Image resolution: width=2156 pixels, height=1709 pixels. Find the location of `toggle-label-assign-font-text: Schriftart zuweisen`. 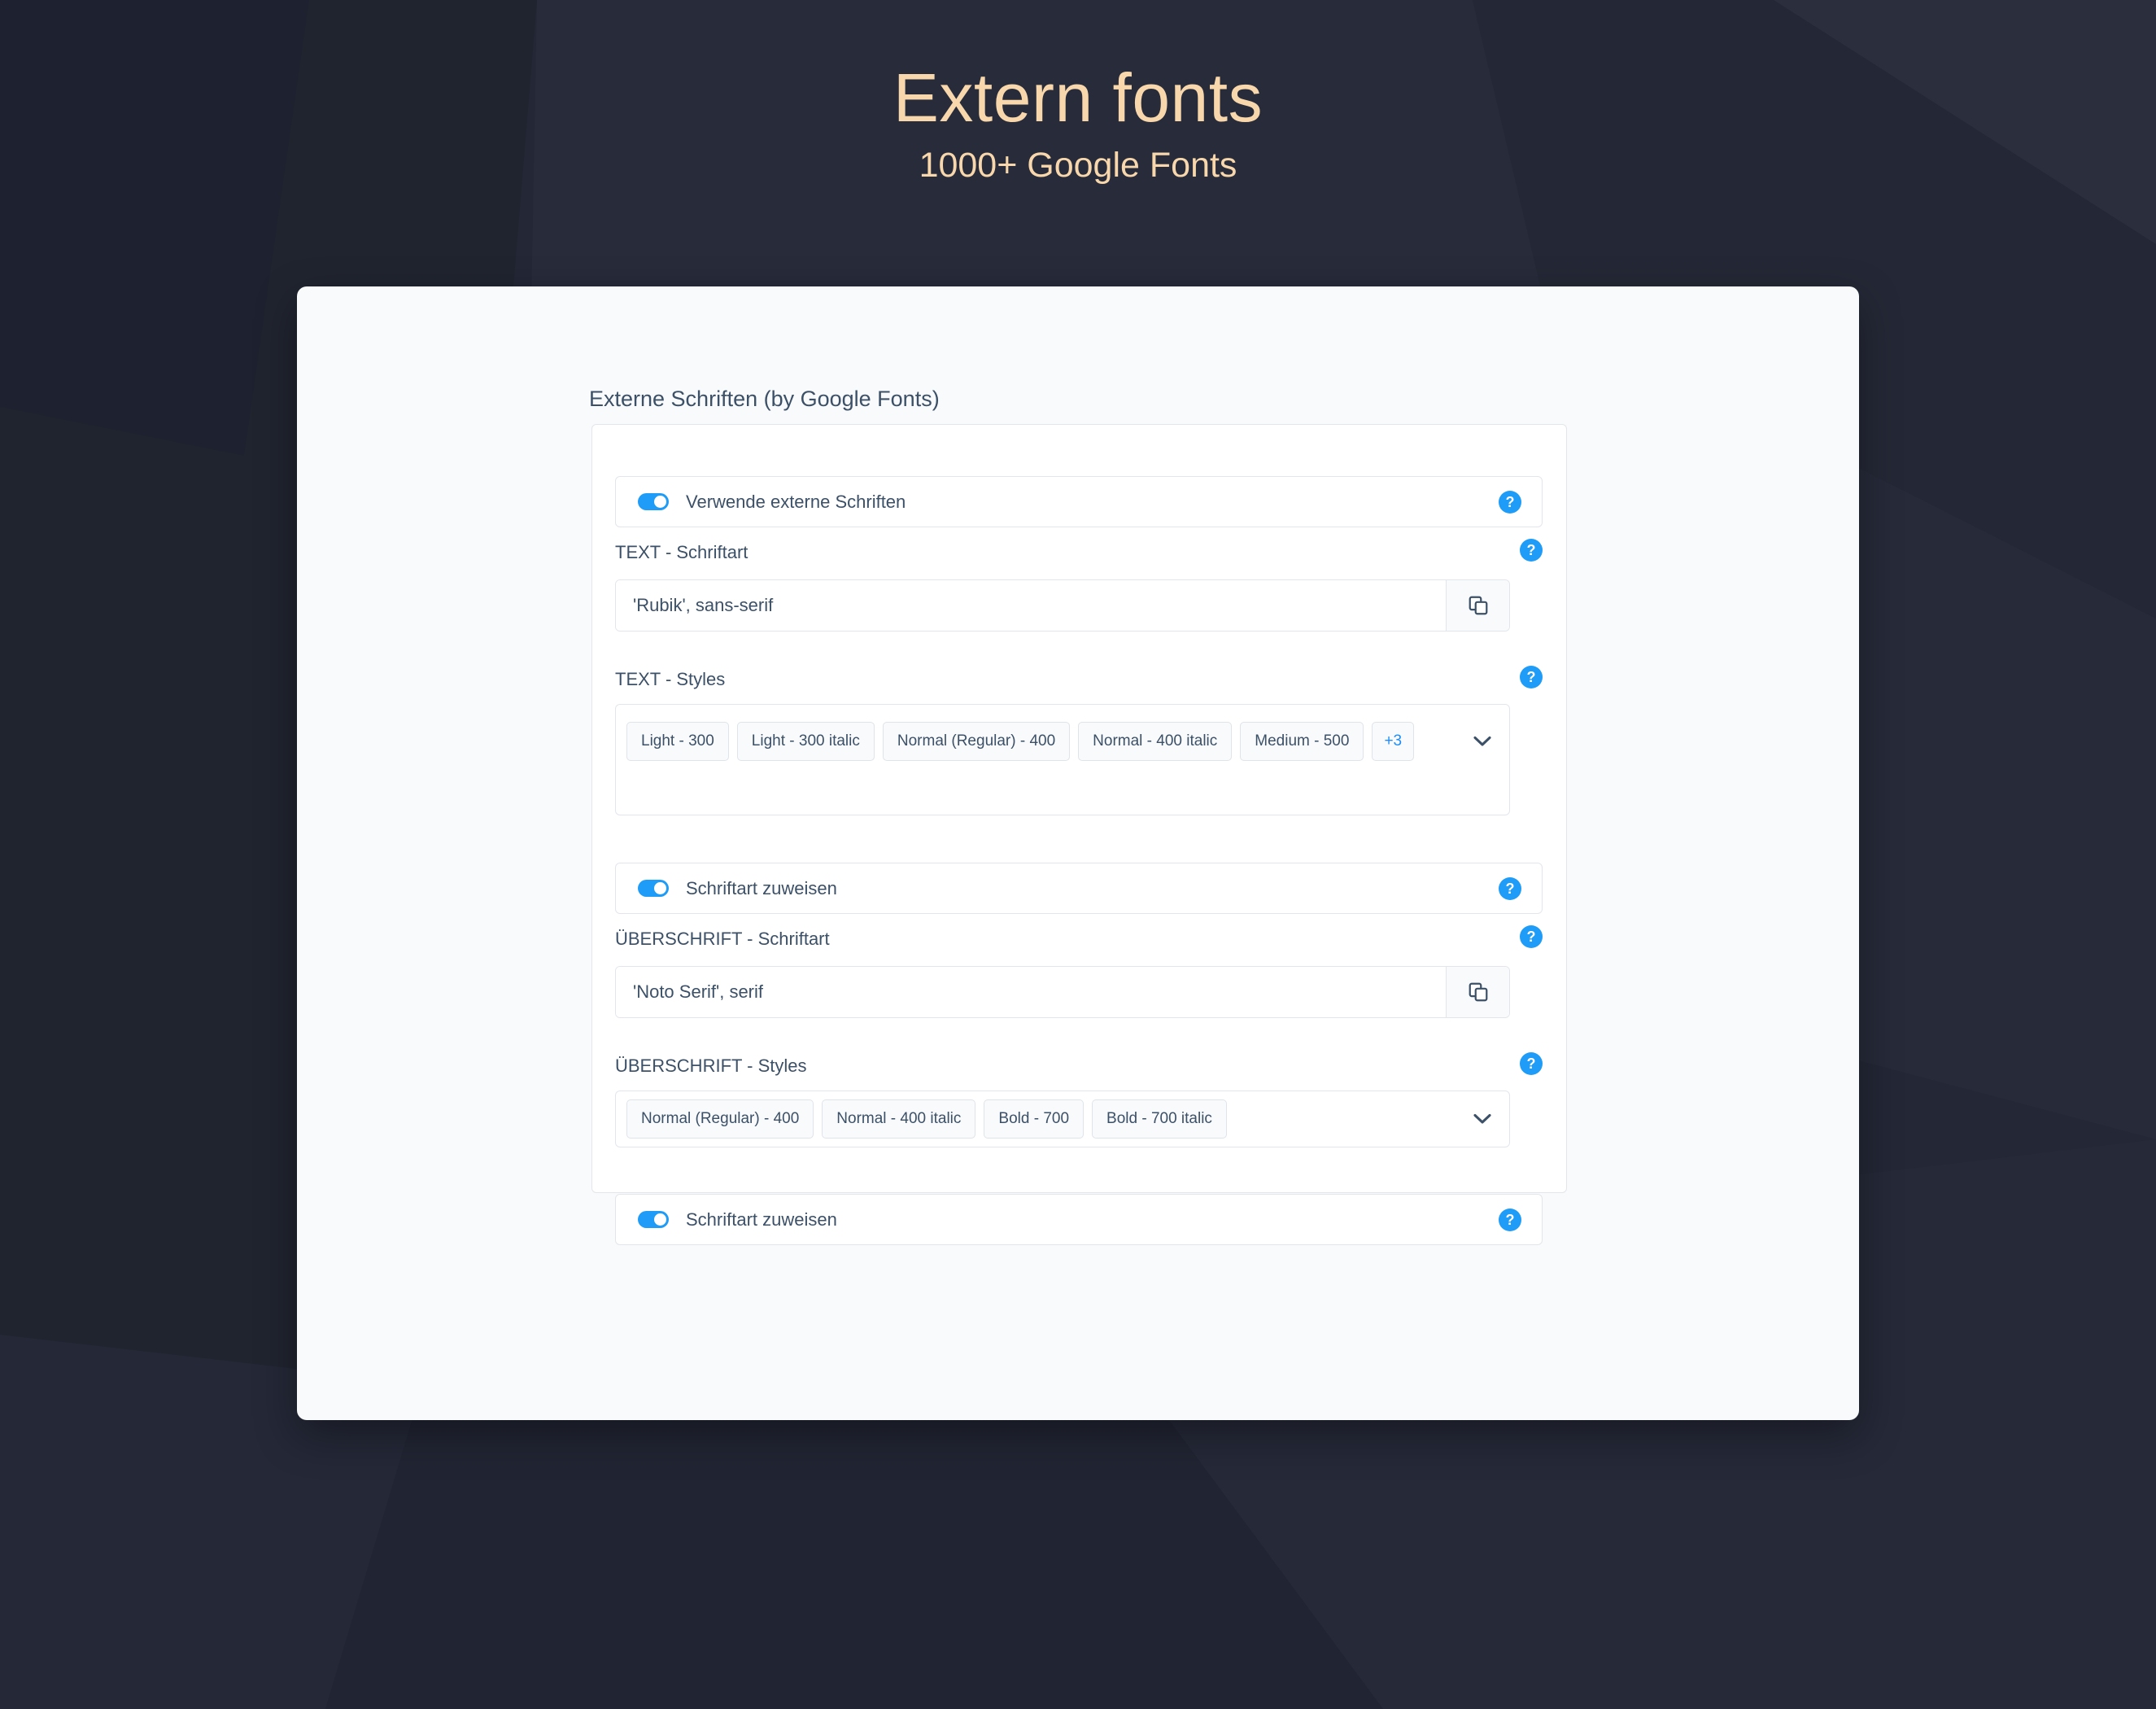

toggle-label-assign-font-text: Schriftart zuweisen is located at coordinates (761, 887).